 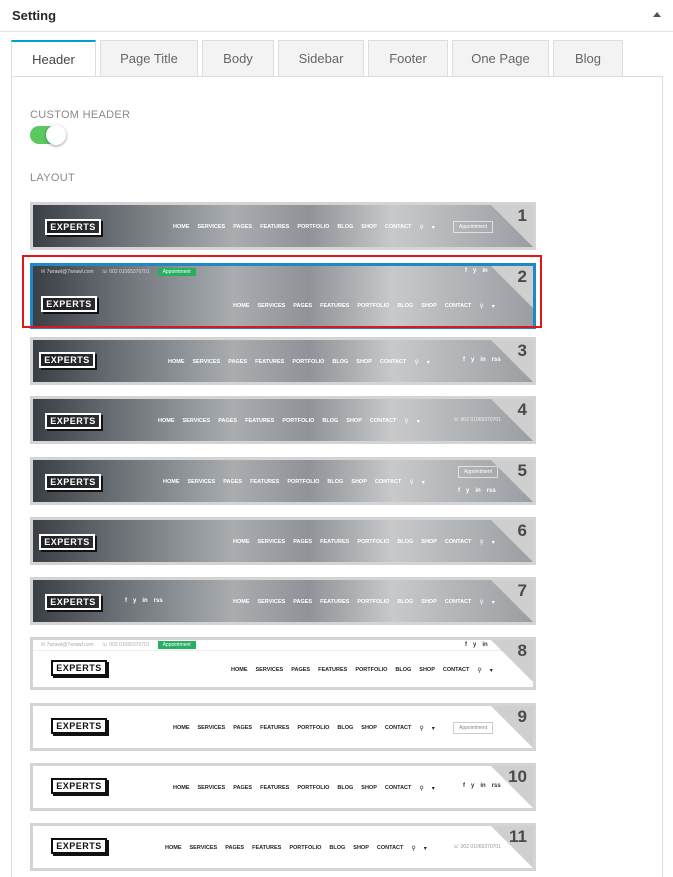 I want to click on thumbnail-appointment-button: Appointment, so click(x=473, y=227).